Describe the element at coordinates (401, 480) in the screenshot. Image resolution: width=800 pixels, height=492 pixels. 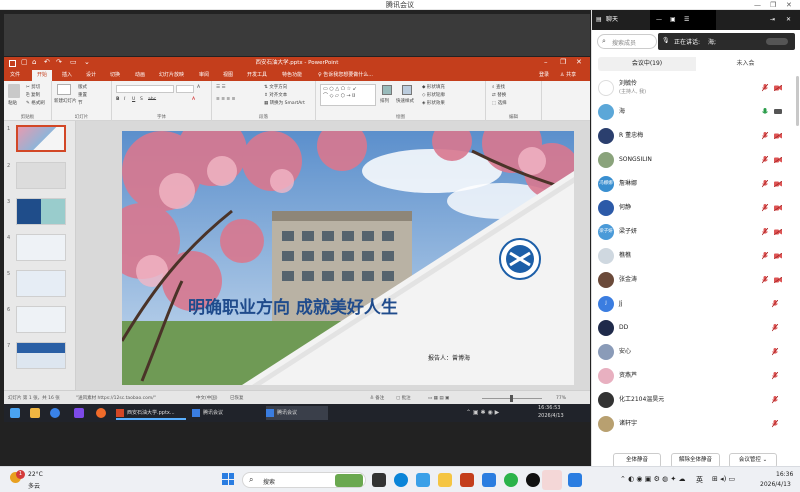
I see `edge-icon` at that location.